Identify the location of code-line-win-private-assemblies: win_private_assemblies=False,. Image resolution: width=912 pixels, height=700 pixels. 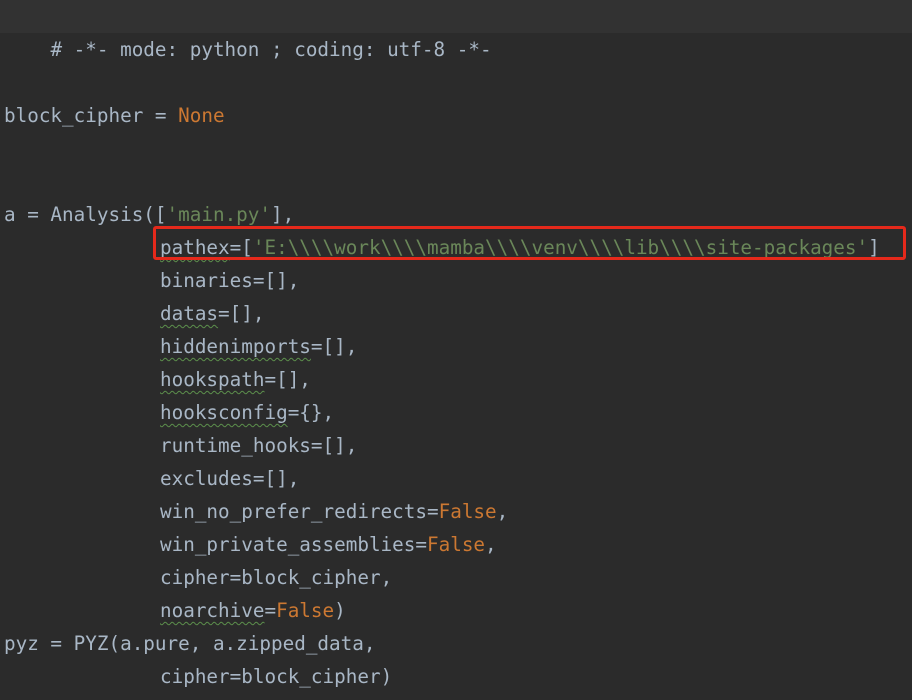
(250, 544).